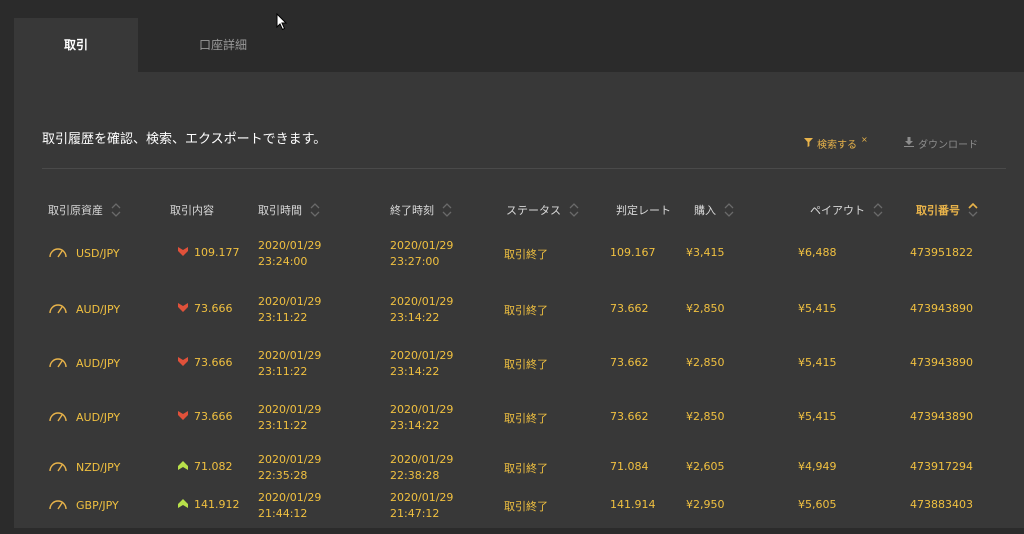  I want to click on header-payout-label: ペイアウト, so click(837, 210).